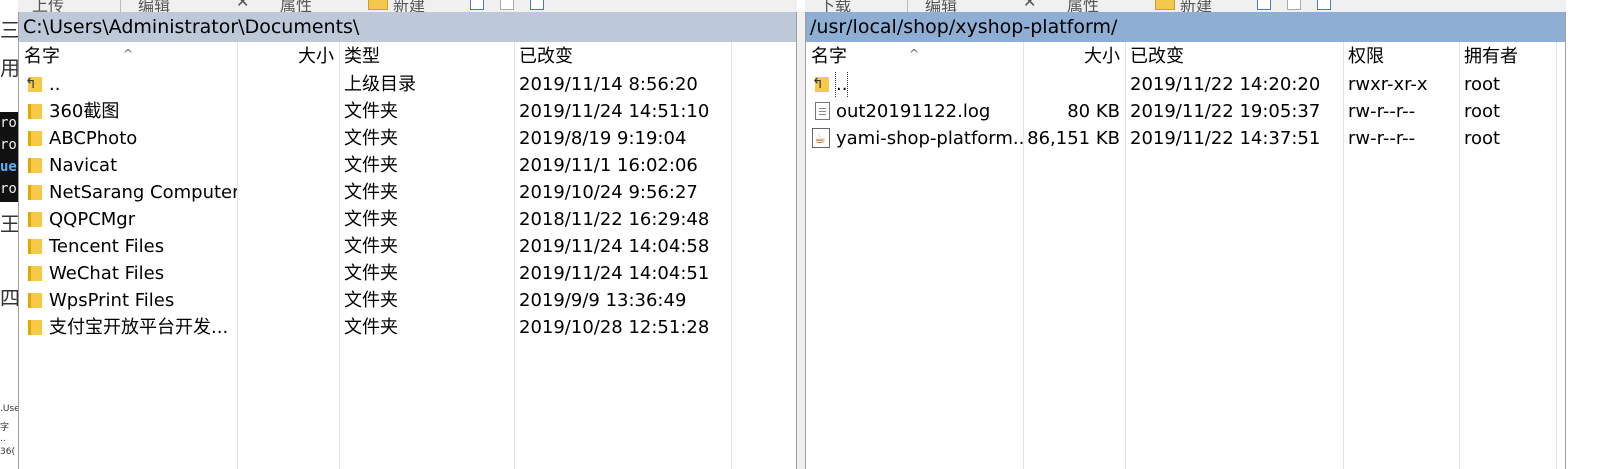 This screenshot has width=1618, height=469. Describe the element at coordinates (143, 192) in the screenshot. I see `file-name: NetSarang Computer` at that location.